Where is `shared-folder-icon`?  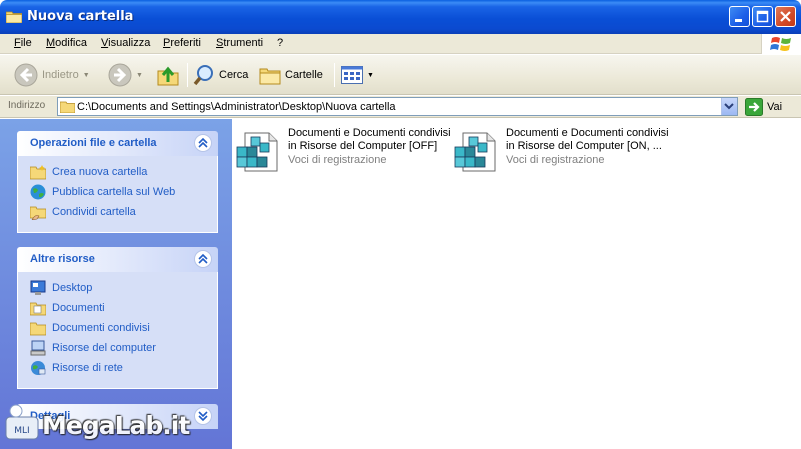 shared-folder-icon is located at coordinates (38, 213).